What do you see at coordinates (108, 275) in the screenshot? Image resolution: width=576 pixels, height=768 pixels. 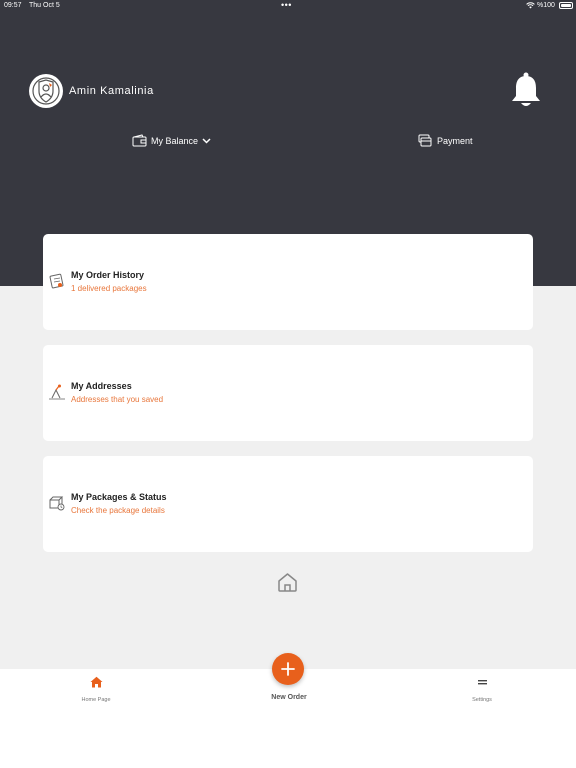 I see `card-title: My Order History` at bounding box center [108, 275].